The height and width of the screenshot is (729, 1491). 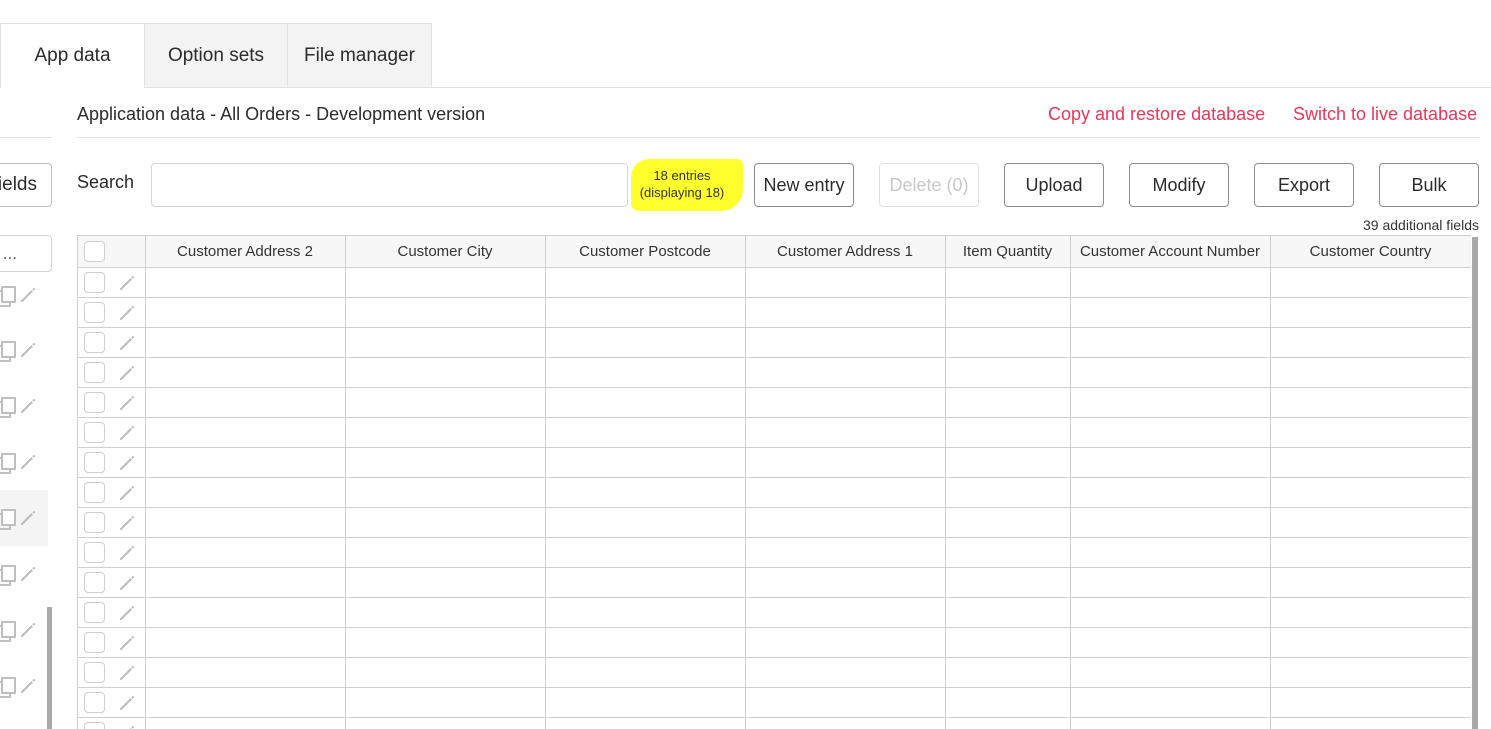 What do you see at coordinates (72, 55) in the screenshot?
I see `tab-app-data: App data` at bounding box center [72, 55].